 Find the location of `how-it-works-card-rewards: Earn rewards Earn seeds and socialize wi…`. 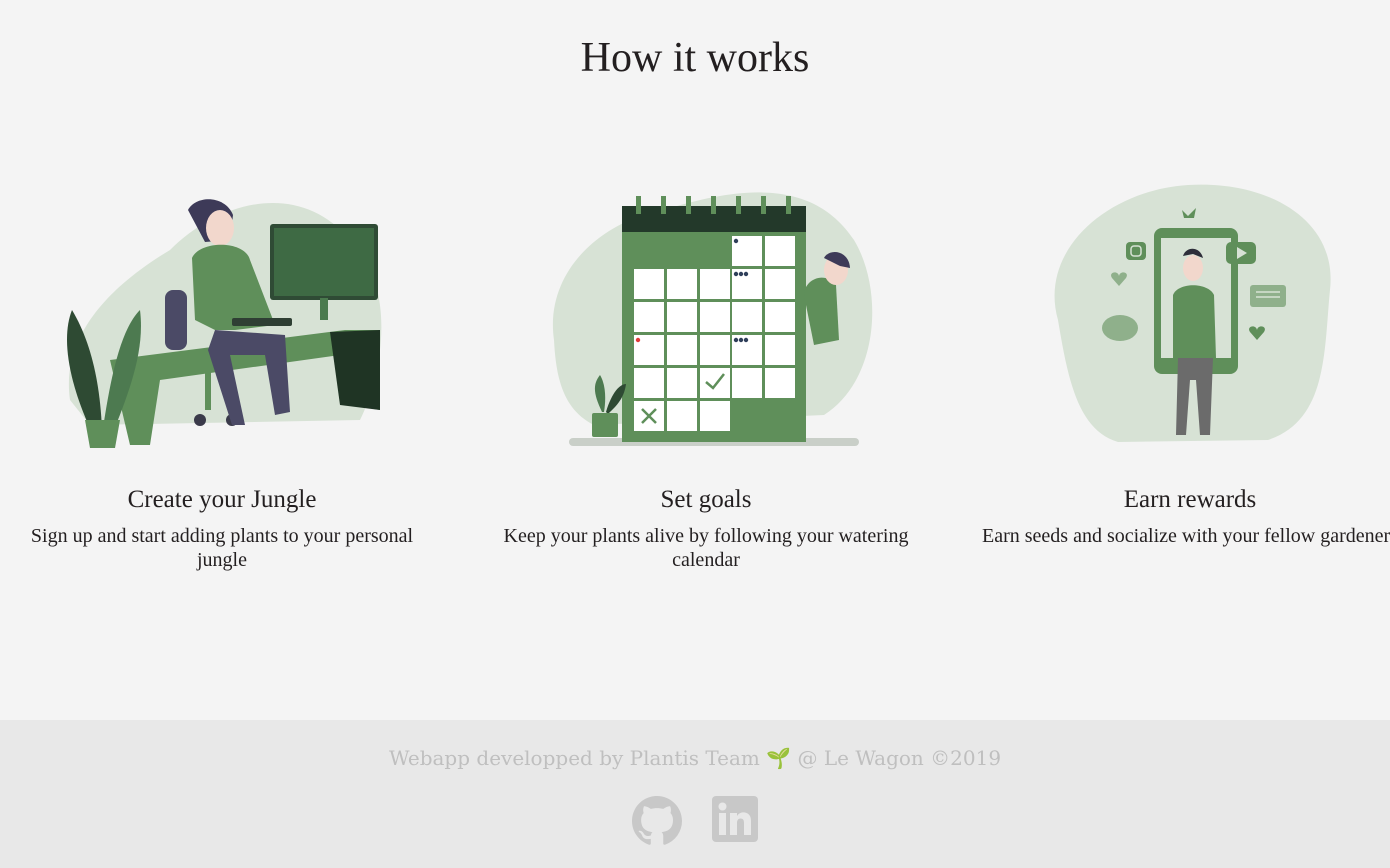

how-it-works-card-rewards: Earn rewards Earn seeds and socialize wi… is located at coordinates (1179, 364).